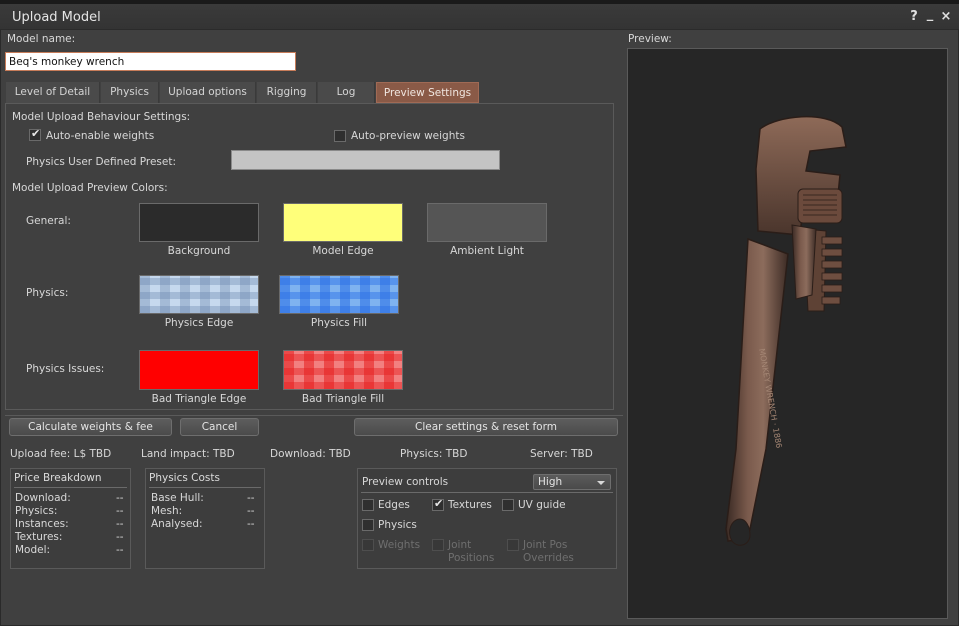 Image resolution: width=959 pixels, height=626 pixels. What do you see at coordinates (479, 17) in the screenshot?
I see `title-bar` at bounding box center [479, 17].